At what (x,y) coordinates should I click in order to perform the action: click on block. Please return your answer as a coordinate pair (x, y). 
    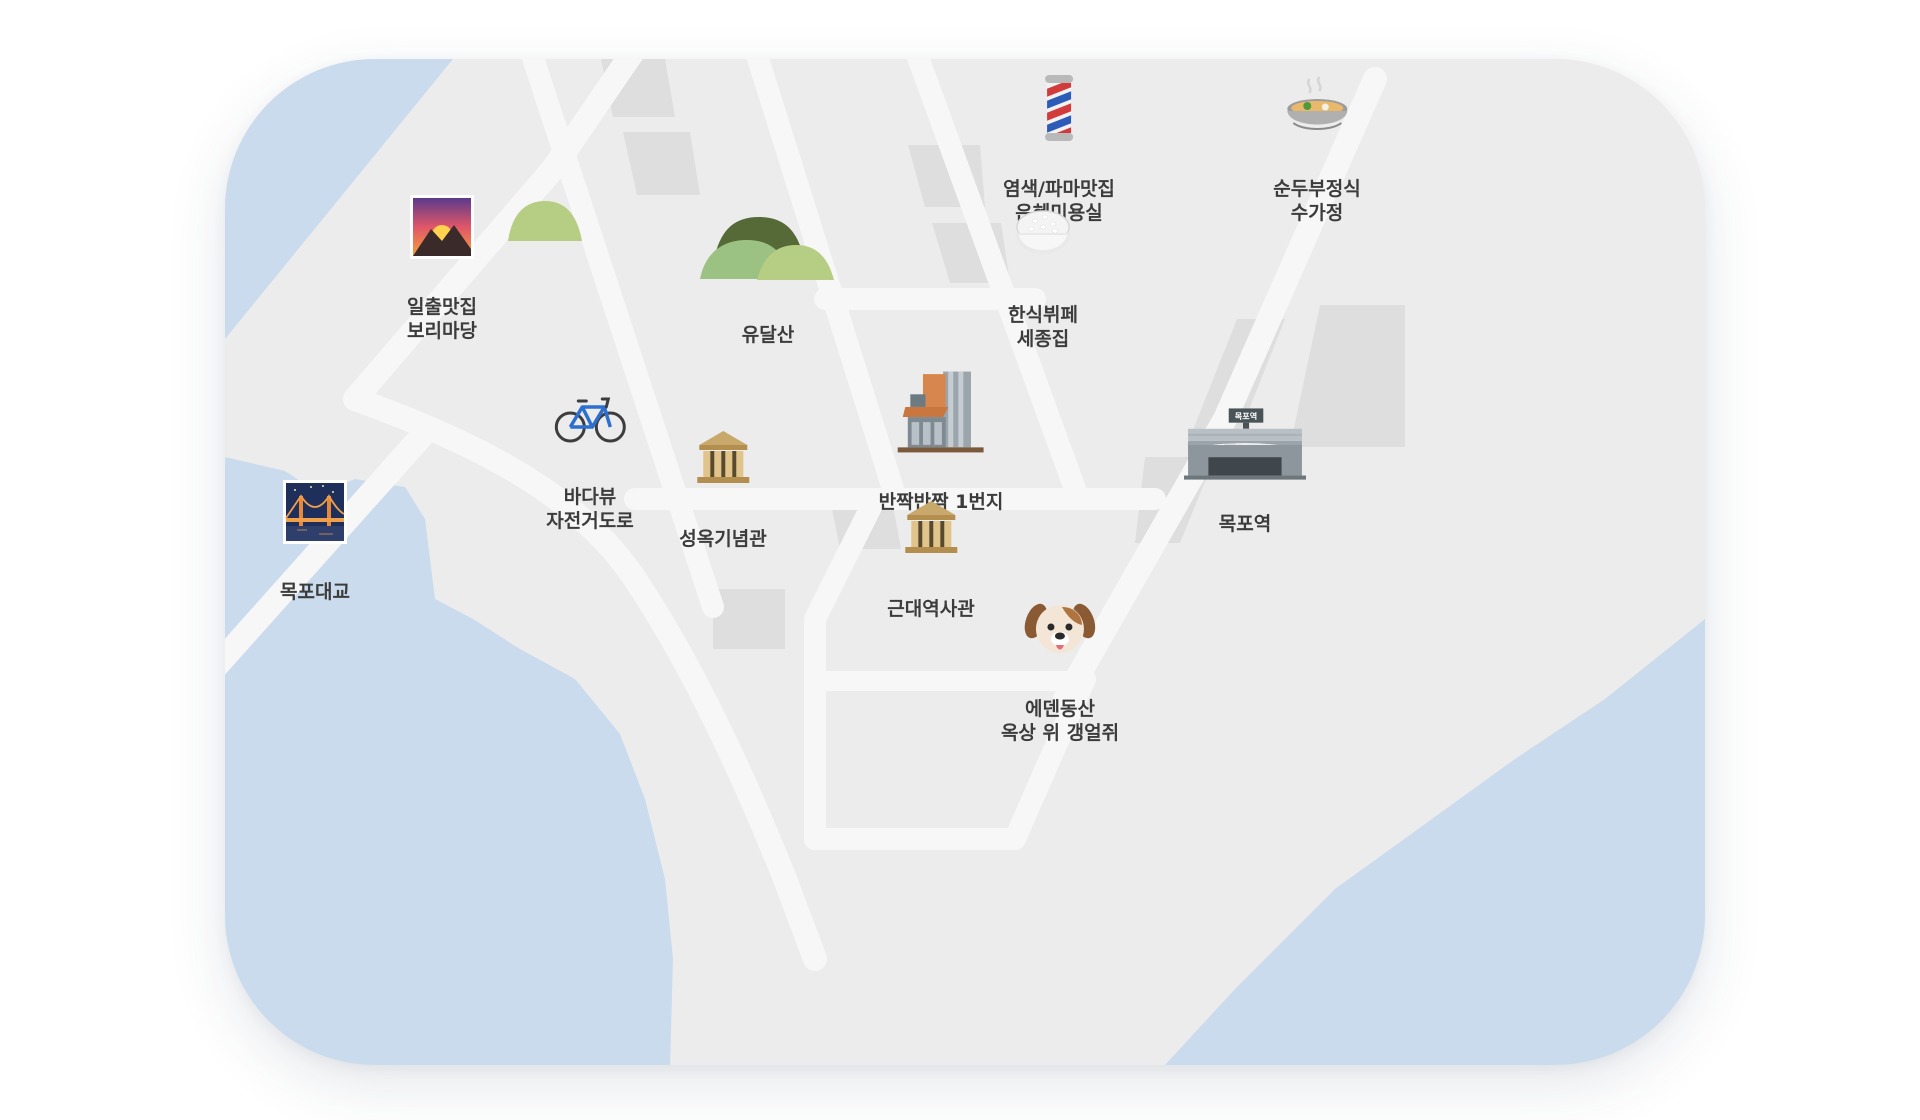
    Looking at the image, I should click on (749, 619).